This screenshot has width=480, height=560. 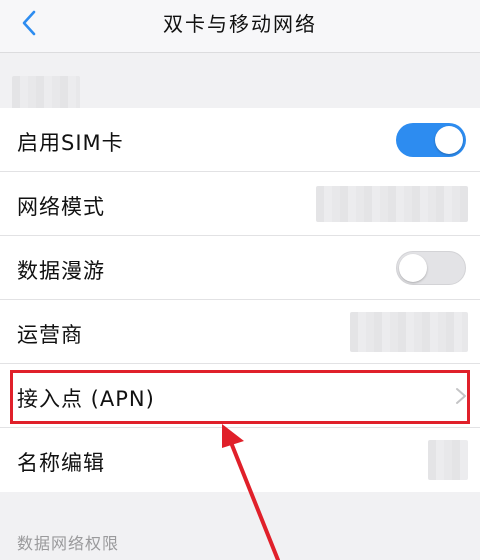 I want to click on row-enable-sim: 启用SIM卡, so click(x=240, y=140).